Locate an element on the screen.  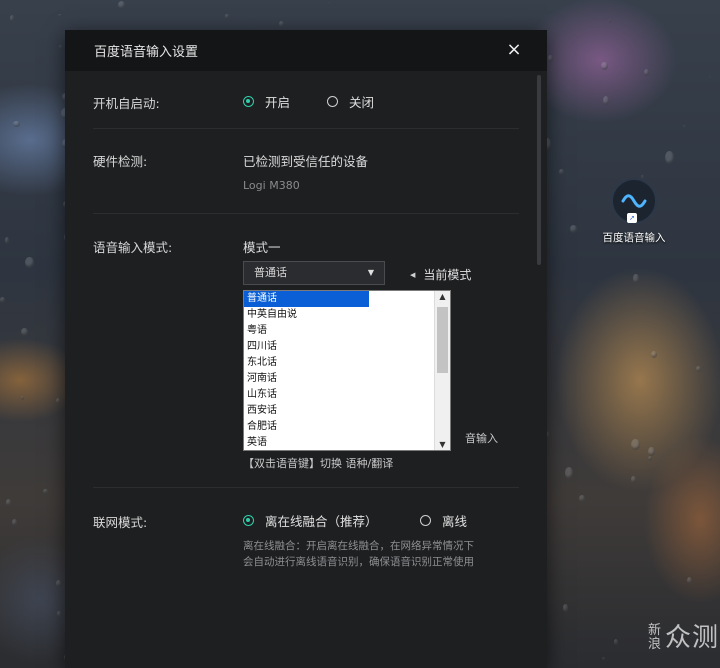
scroll-up-icon: ▲ is located at coordinates (442, 296).